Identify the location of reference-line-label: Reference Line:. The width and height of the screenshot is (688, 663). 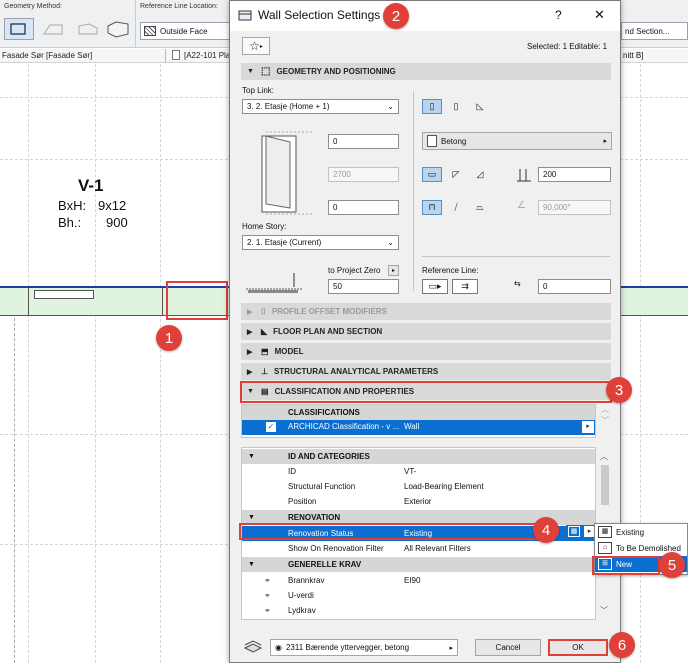
(450, 270).